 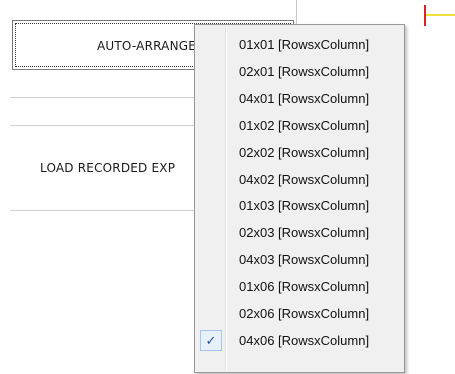 I want to click on top-border, so click(x=150, y=1).